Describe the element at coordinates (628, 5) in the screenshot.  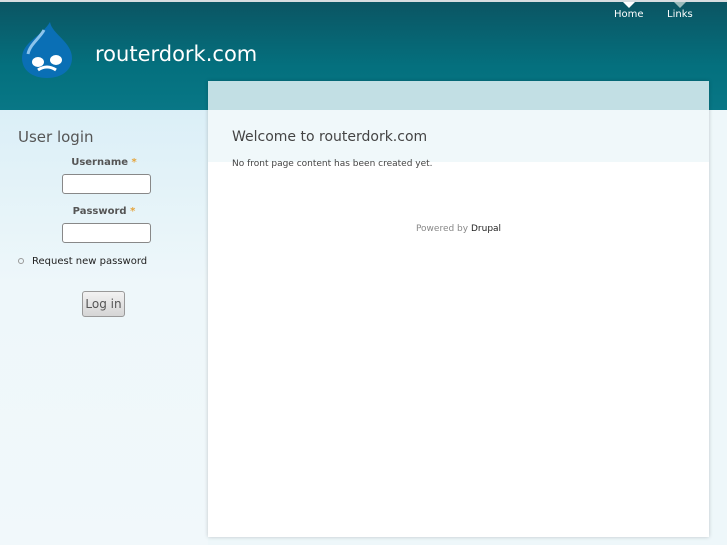
I see `active-indicator-icon` at that location.